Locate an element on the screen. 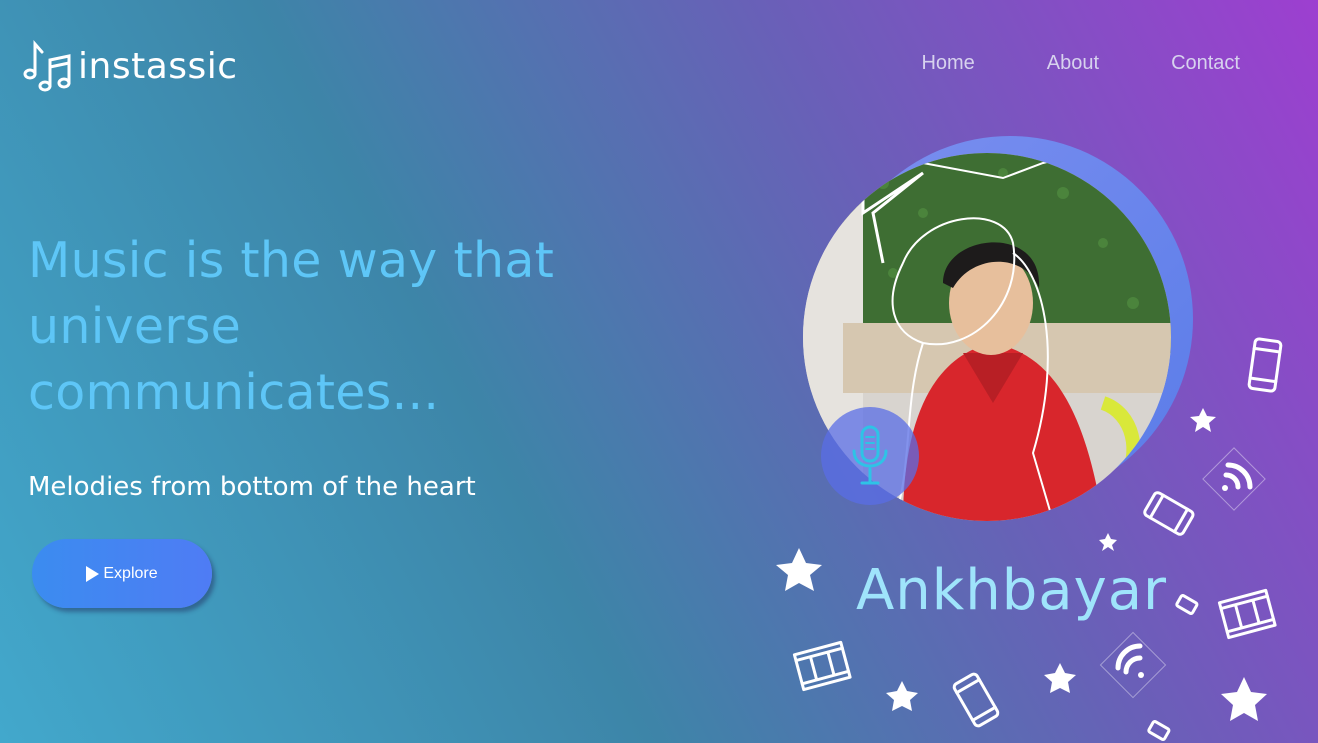 This screenshot has height=743, width=1318. brand-logo: instassic is located at coordinates (130, 67).